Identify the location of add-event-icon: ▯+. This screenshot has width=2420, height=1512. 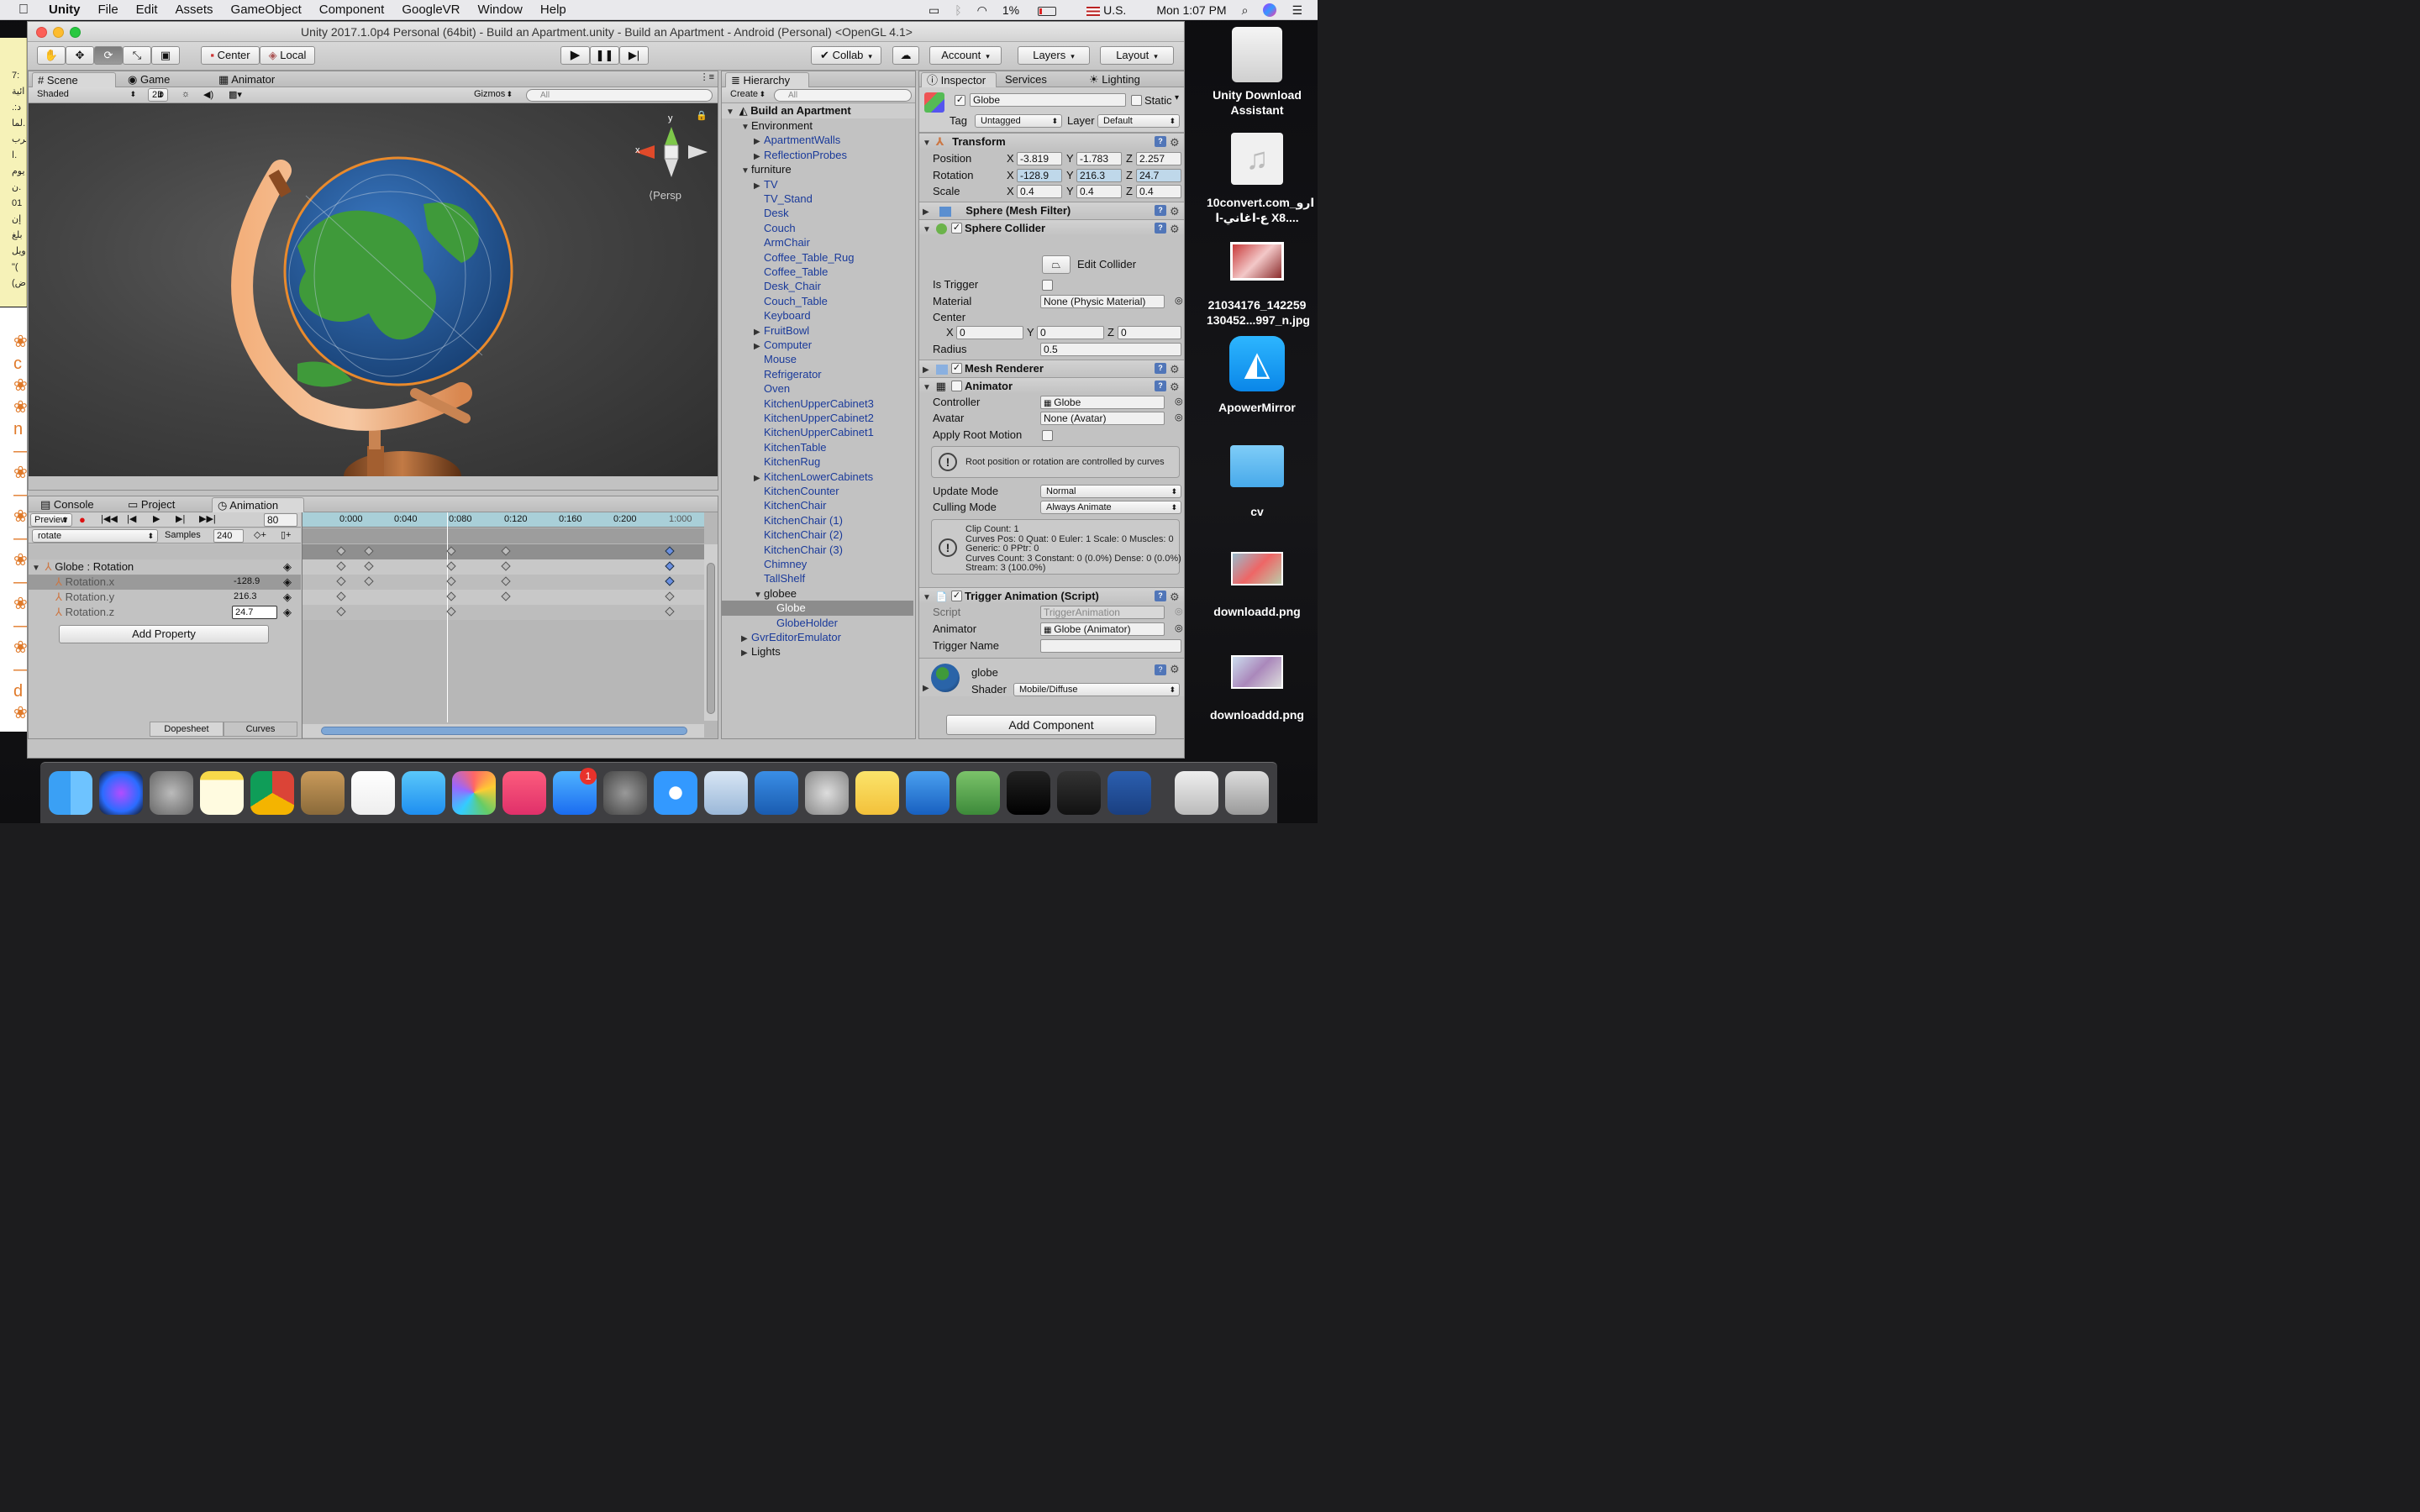
(286, 534).